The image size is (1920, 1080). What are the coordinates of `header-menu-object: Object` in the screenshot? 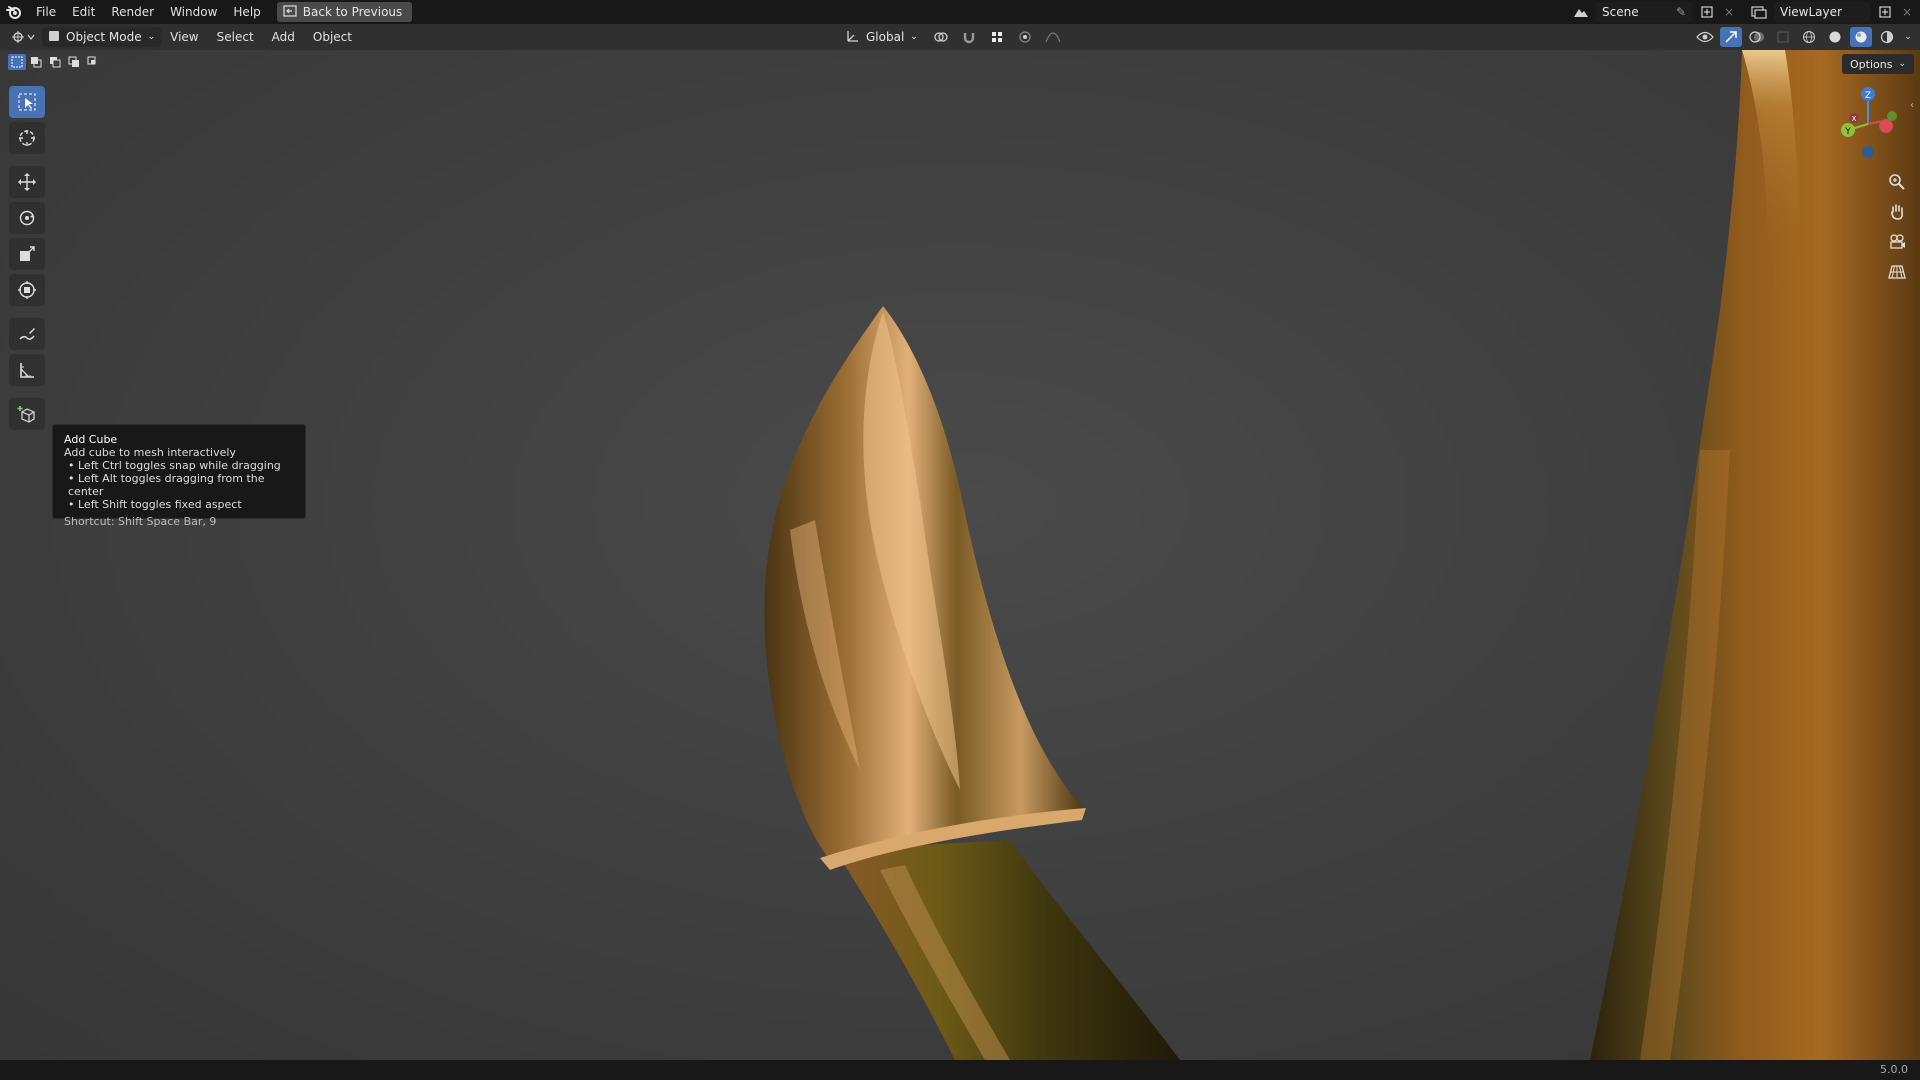 It's located at (332, 37).